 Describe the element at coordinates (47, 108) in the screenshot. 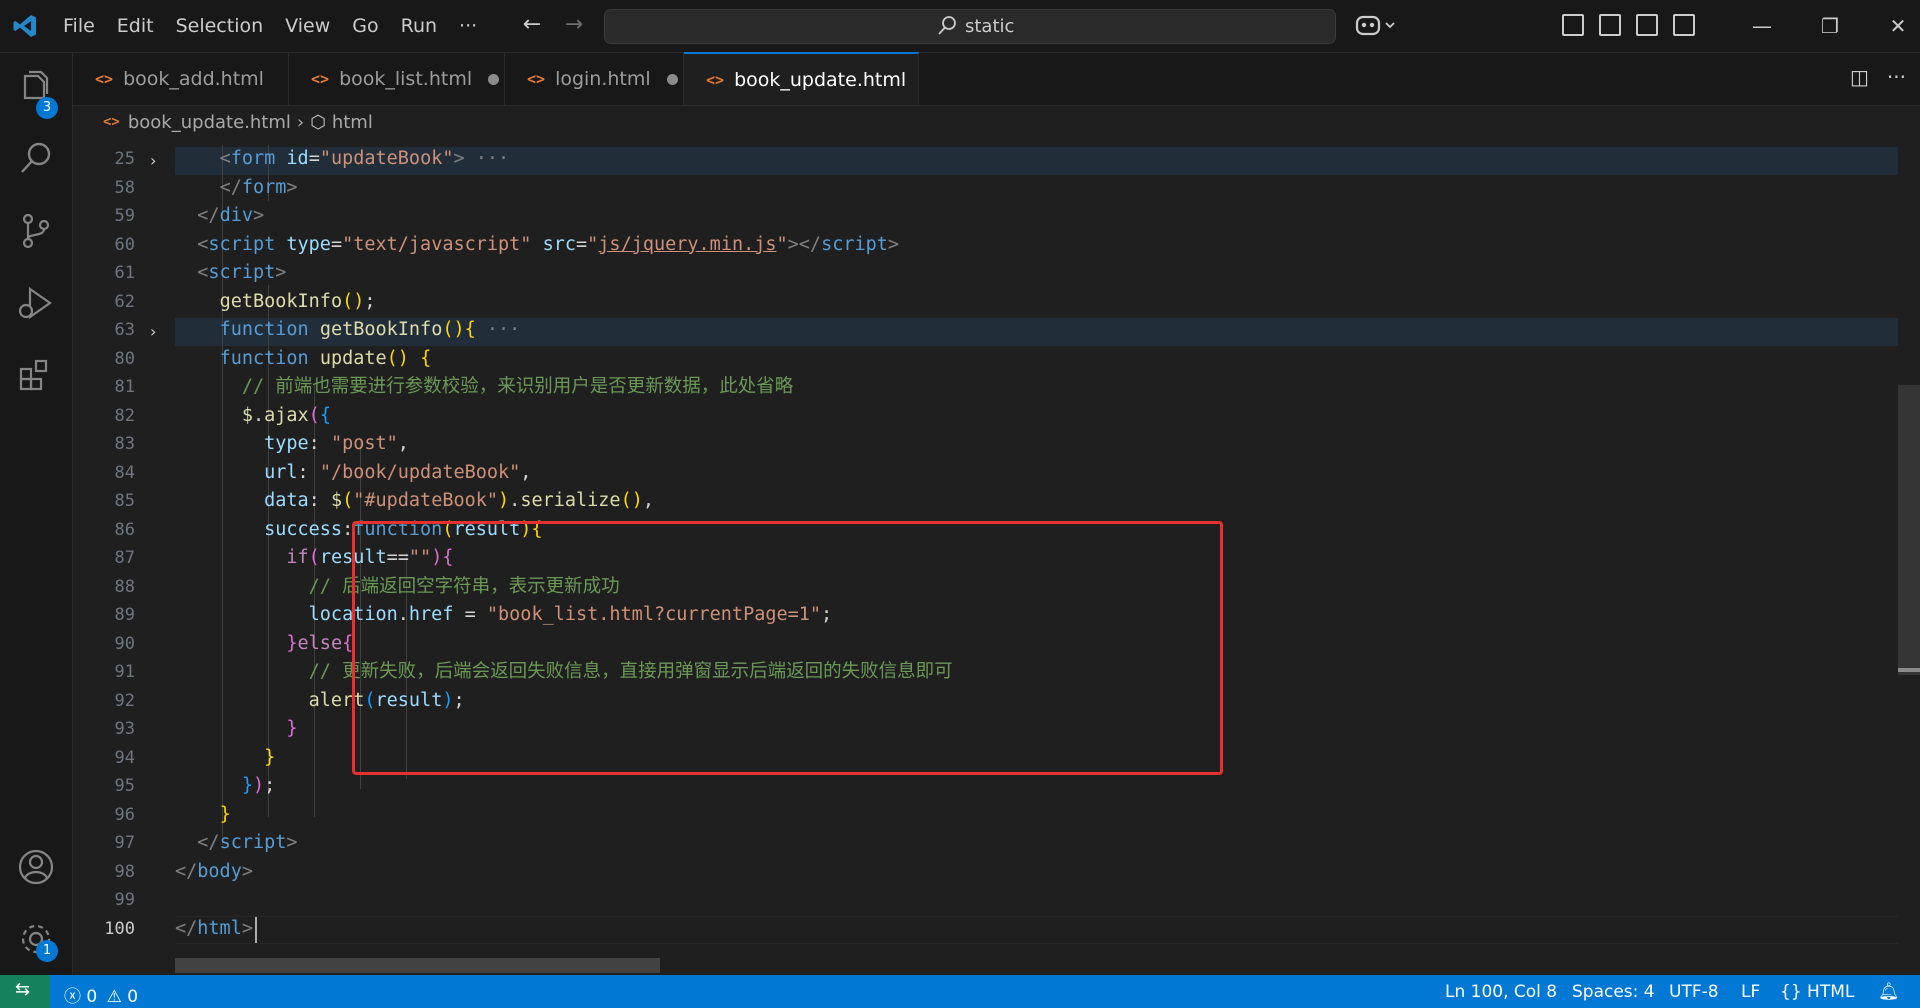

I see `explorer-badge: 3` at that location.